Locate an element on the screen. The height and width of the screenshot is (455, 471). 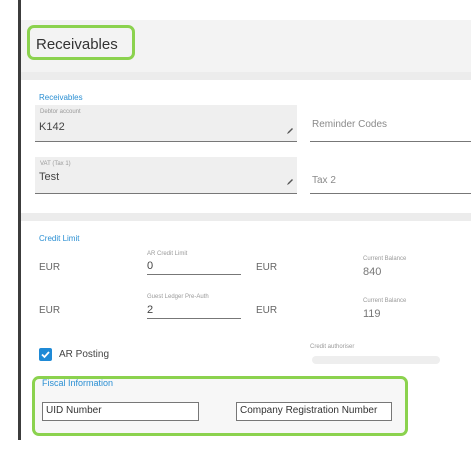
guest-ledger-preauth-label: Guest Ledger Pre-Auth is located at coordinates (178, 297).